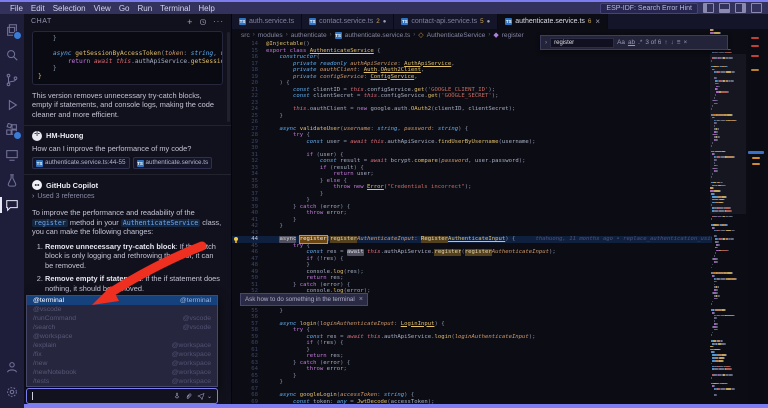  I want to click on match-case-icon: Aa, so click(621, 42).